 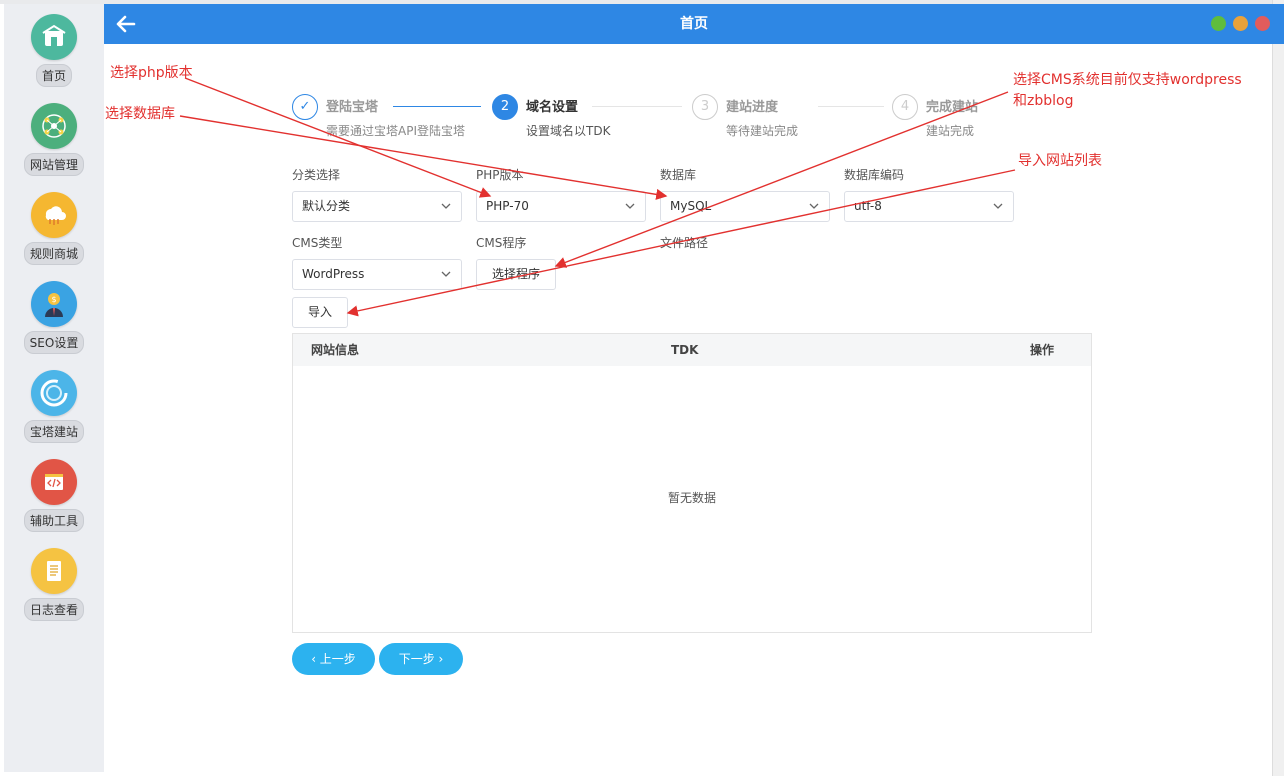 I want to click on sidebar-item-tools: 辅助工具, so click(x=54, y=499).